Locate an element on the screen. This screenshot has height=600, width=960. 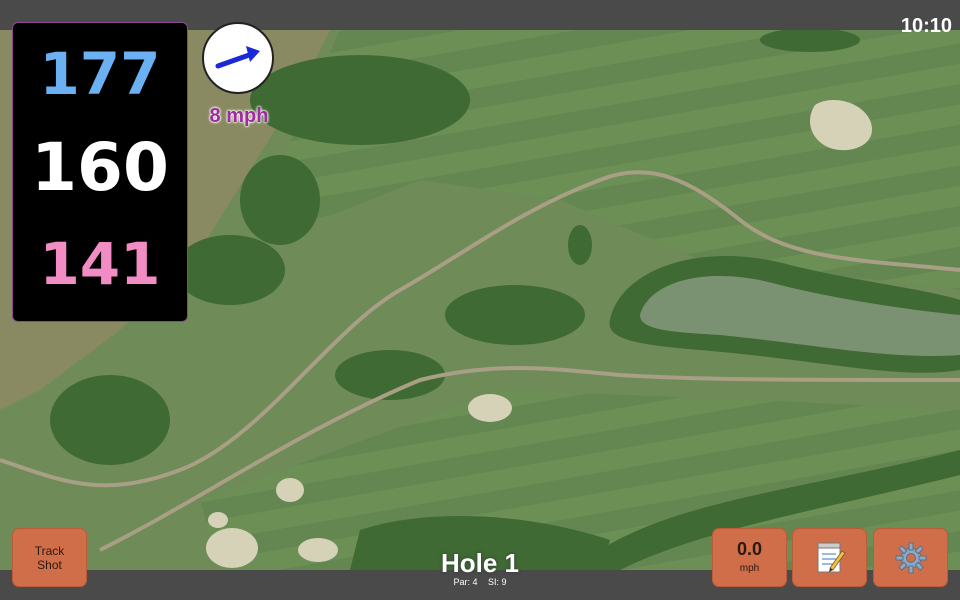
wind-direction-arrow-icon is located at coordinates (237, 57).